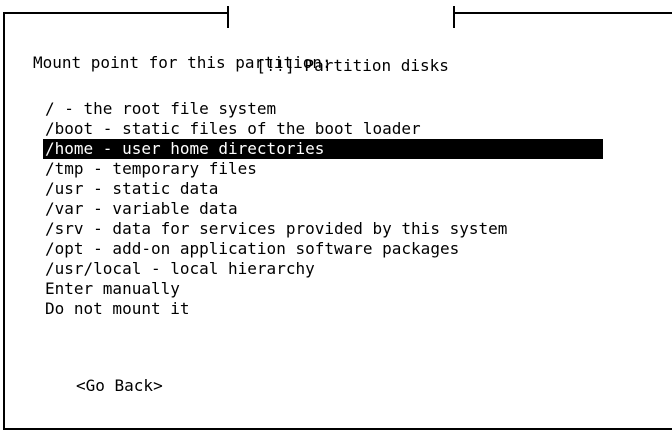 This screenshot has width=672, height=443. Describe the element at coordinates (453, 17) in the screenshot. I see `title-right-border` at that location.